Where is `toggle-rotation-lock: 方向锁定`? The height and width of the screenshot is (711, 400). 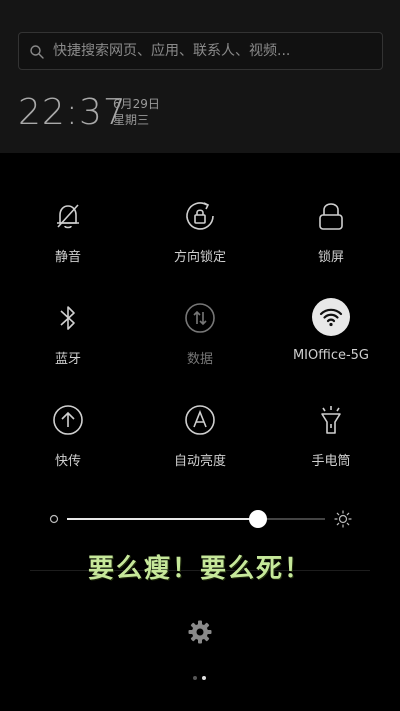 toggle-rotation-lock: 方向锁定 is located at coordinates (200, 230).